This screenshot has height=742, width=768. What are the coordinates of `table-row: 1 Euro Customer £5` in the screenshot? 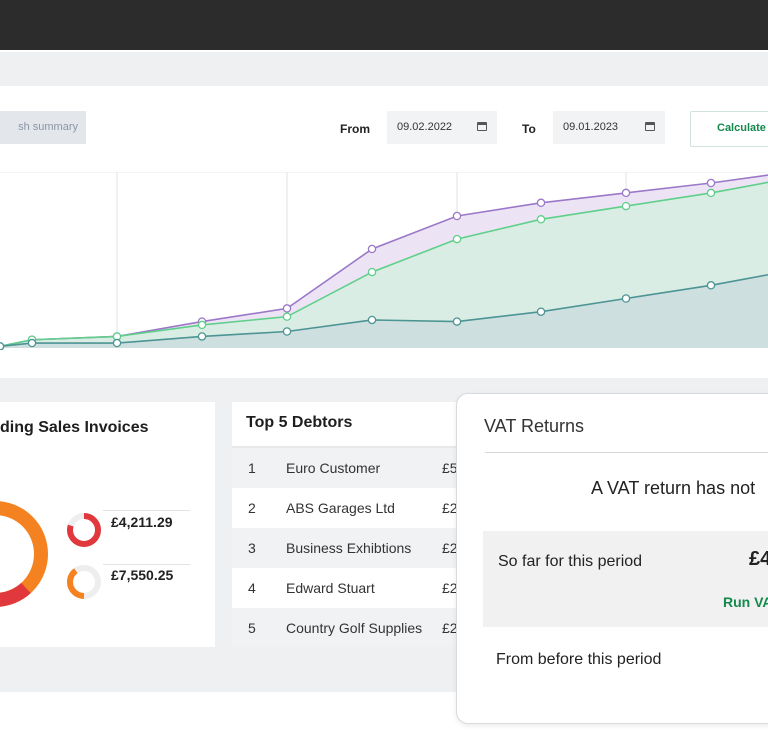 It's located at (347, 468).